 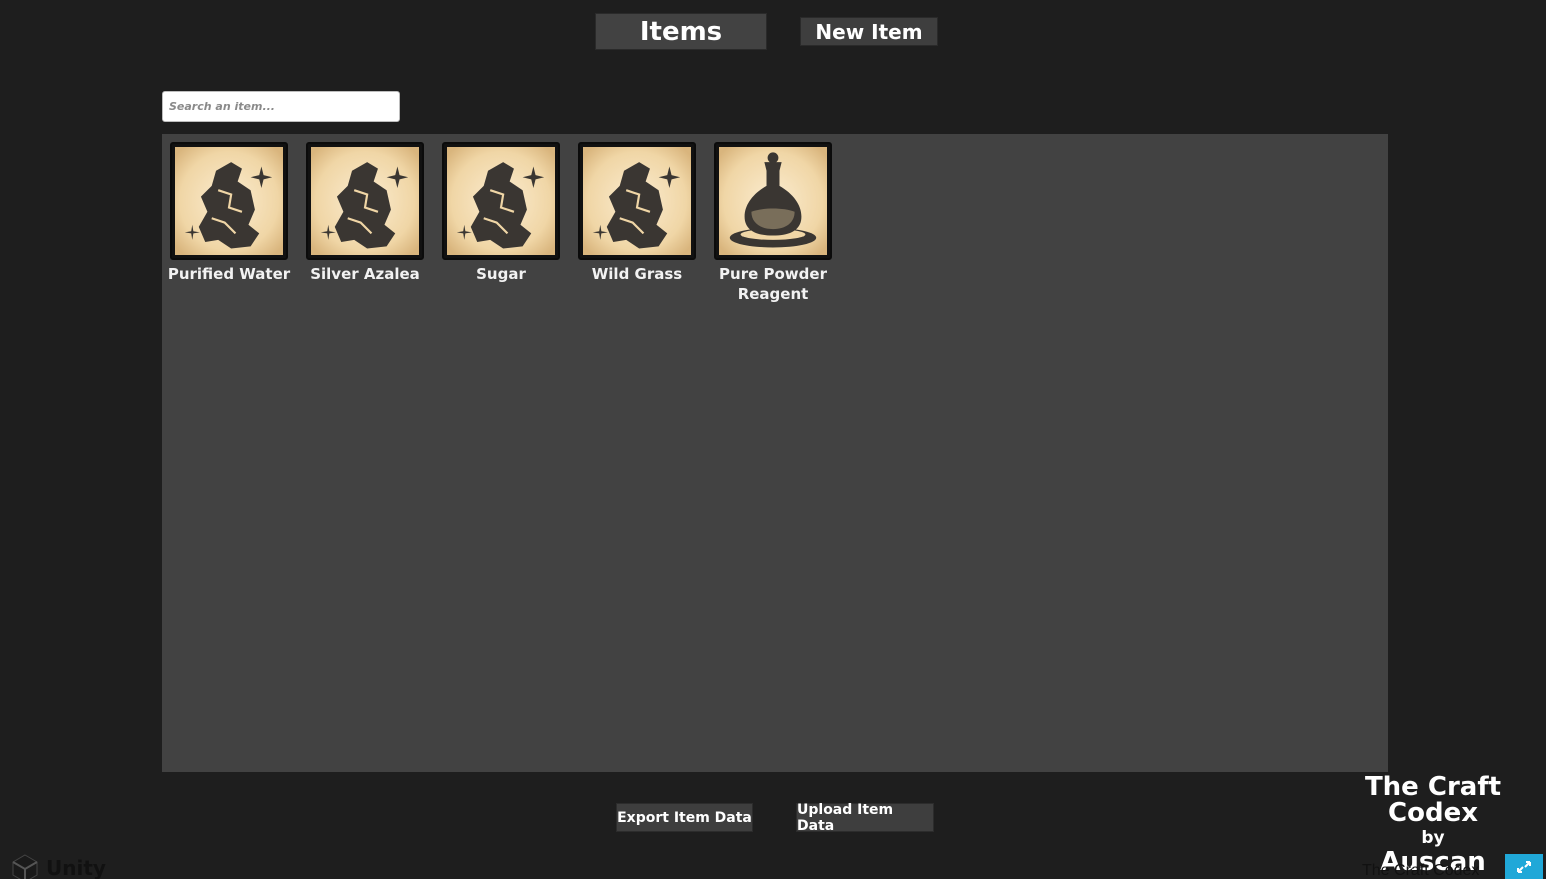 I want to click on unity-cube-icon, so click(x=25, y=866).